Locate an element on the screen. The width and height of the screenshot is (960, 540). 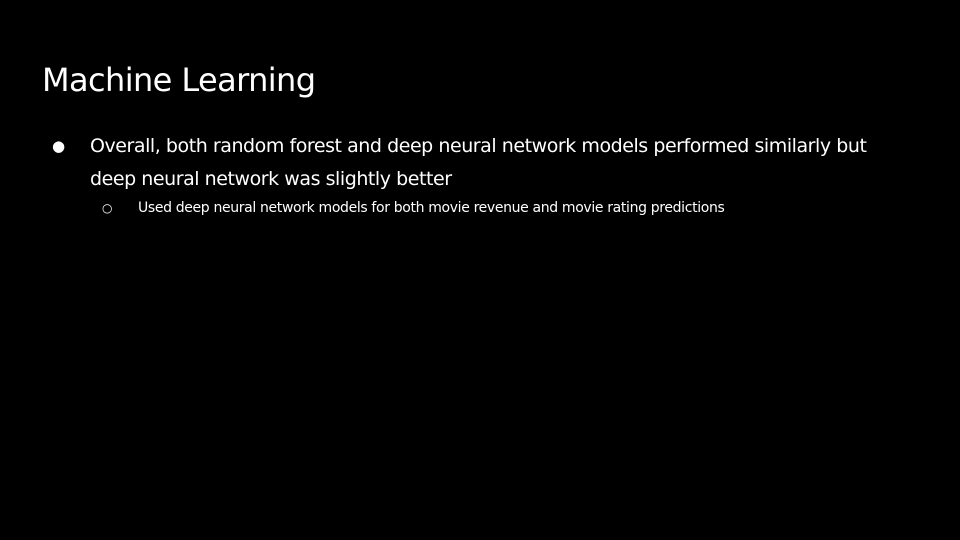
slide-title: Machine Learning is located at coordinates (179, 80).